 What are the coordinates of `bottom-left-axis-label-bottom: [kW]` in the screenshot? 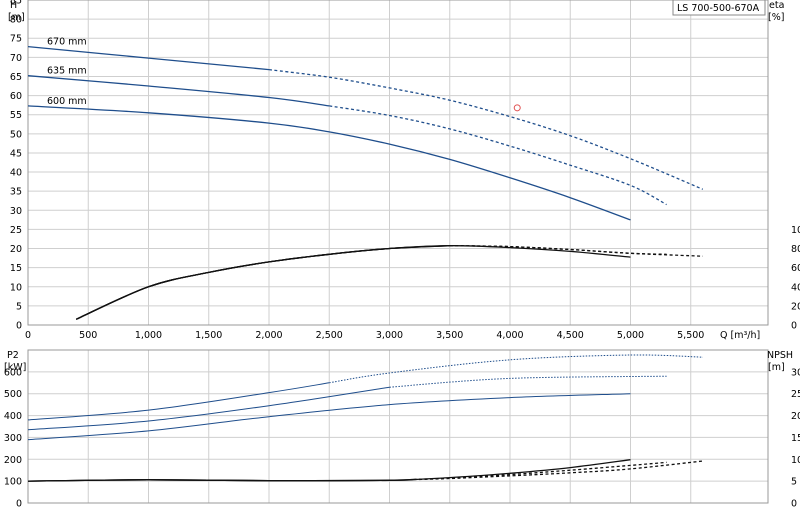 It's located at (15, 367).